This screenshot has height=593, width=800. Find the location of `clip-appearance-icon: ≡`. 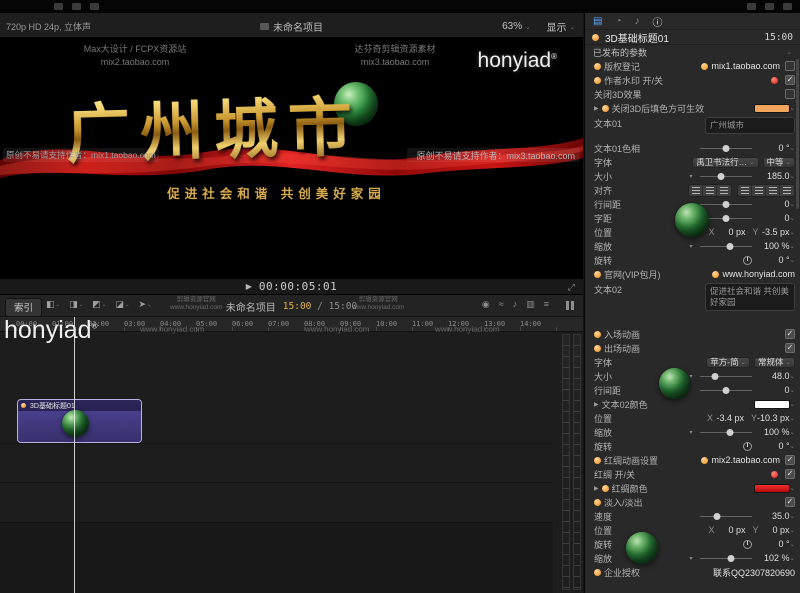

clip-appearance-icon: ≡ is located at coordinates (546, 304).